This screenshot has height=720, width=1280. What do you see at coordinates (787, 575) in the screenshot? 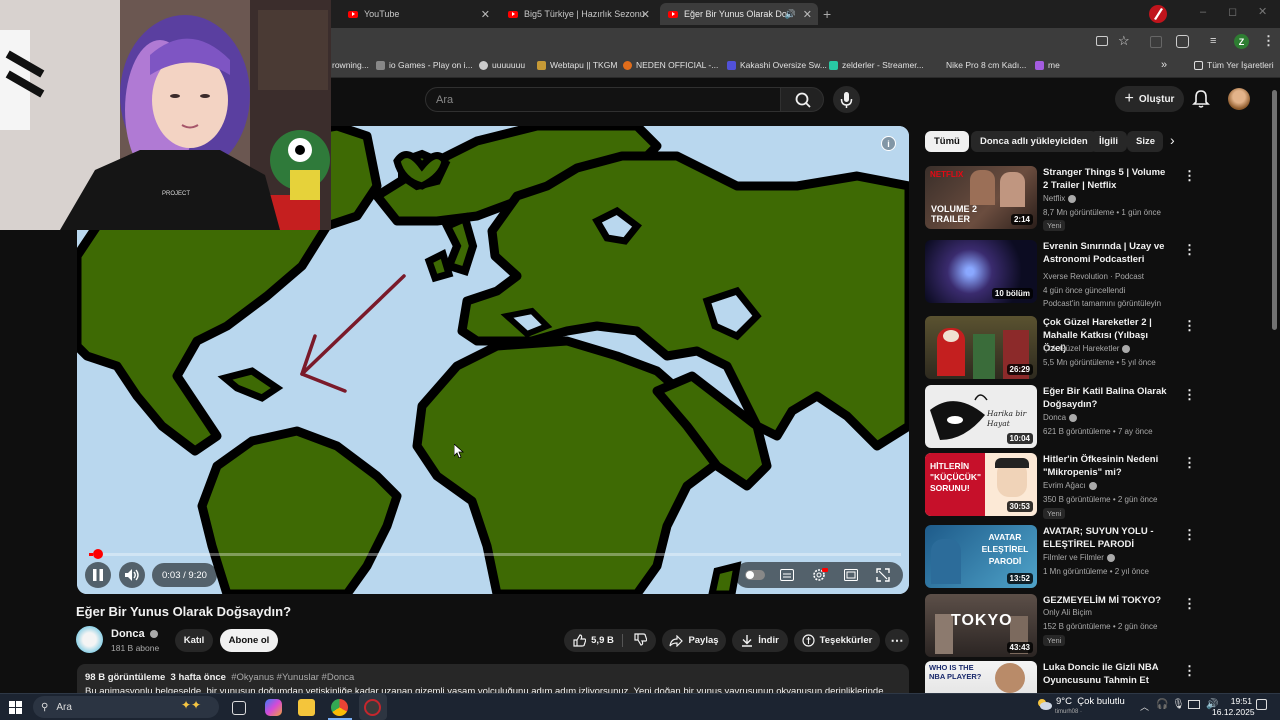
I see `subtitles-icon` at bounding box center [787, 575].